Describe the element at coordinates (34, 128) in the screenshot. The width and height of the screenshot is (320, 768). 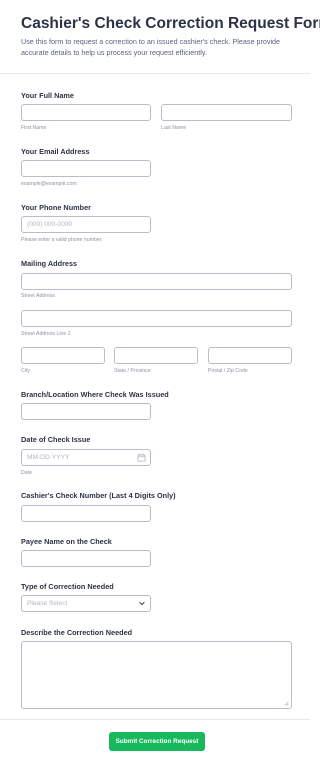
I see `first-name-sublabel: First Name` at that location.